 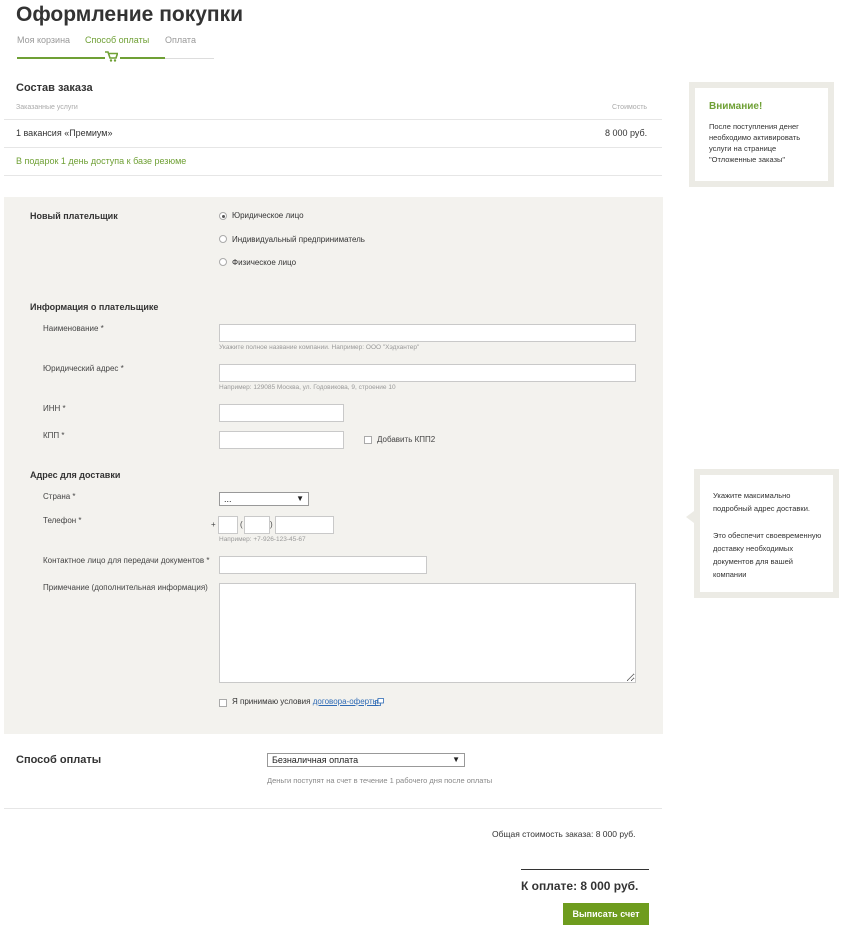 What do you see at coordinates (304, 525) in the screenshot?
I see `phone-number-input` at bounding box center [304, 525].